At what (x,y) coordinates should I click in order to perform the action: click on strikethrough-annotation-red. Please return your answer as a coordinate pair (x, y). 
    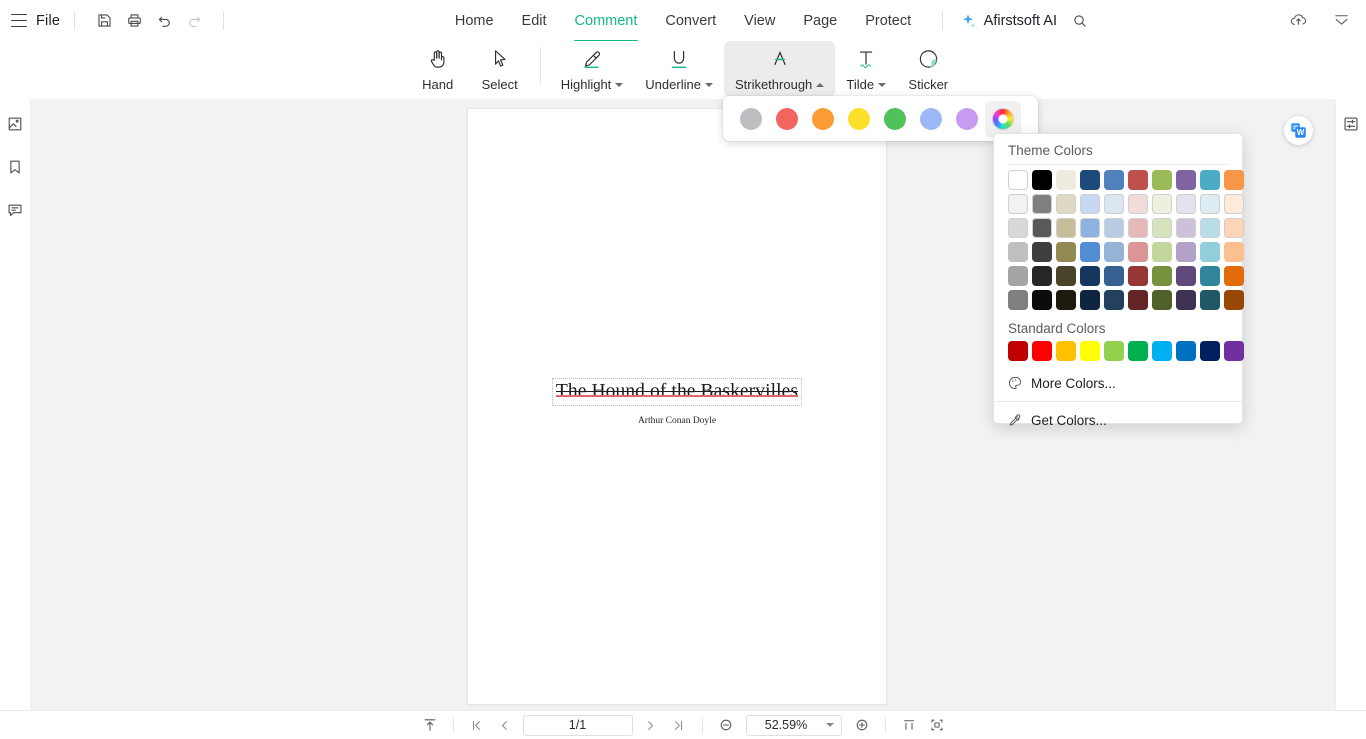
    Looking at the image, I should click on (677, 396).